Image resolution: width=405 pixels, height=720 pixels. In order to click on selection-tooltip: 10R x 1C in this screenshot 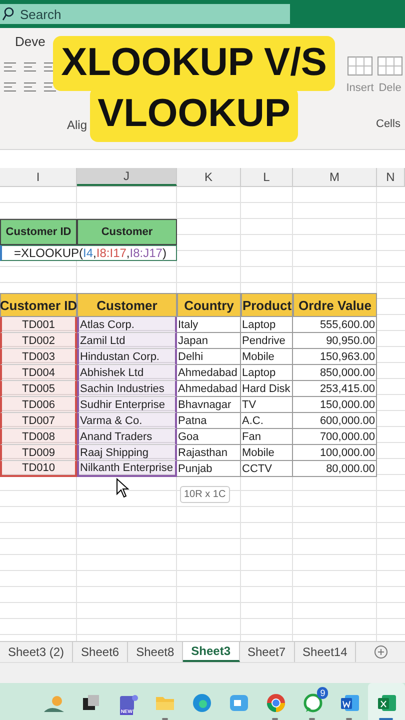, I will do `click(205, 494)`.